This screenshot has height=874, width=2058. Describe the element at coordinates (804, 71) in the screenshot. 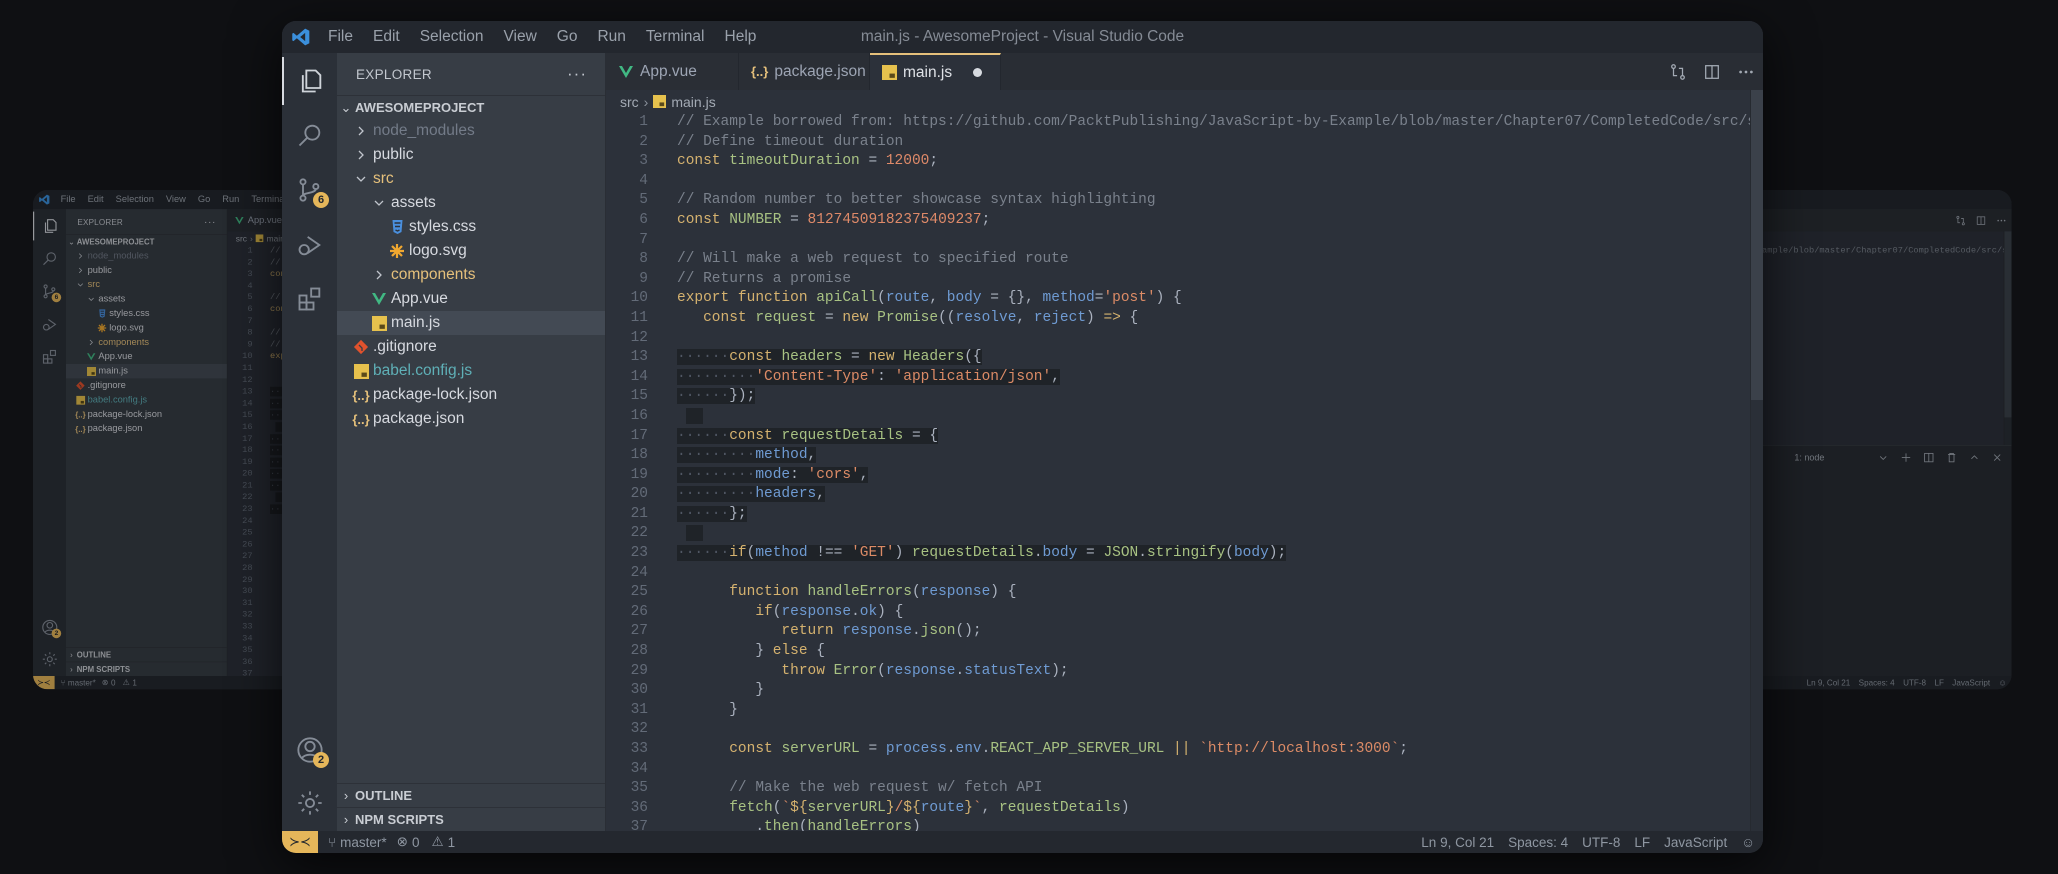

I see `tab-package-json: {..} package.json` at that location.